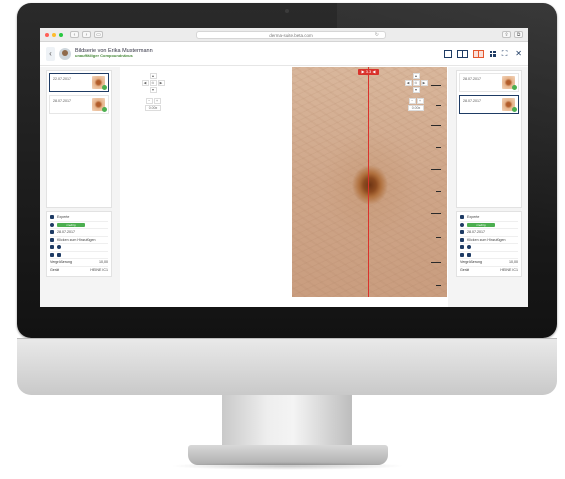 This screenshot has width=565, height=479. Describe the element at coordinates (377, 35) in the screenshot. I see `reload-icon: ↻` at that location.